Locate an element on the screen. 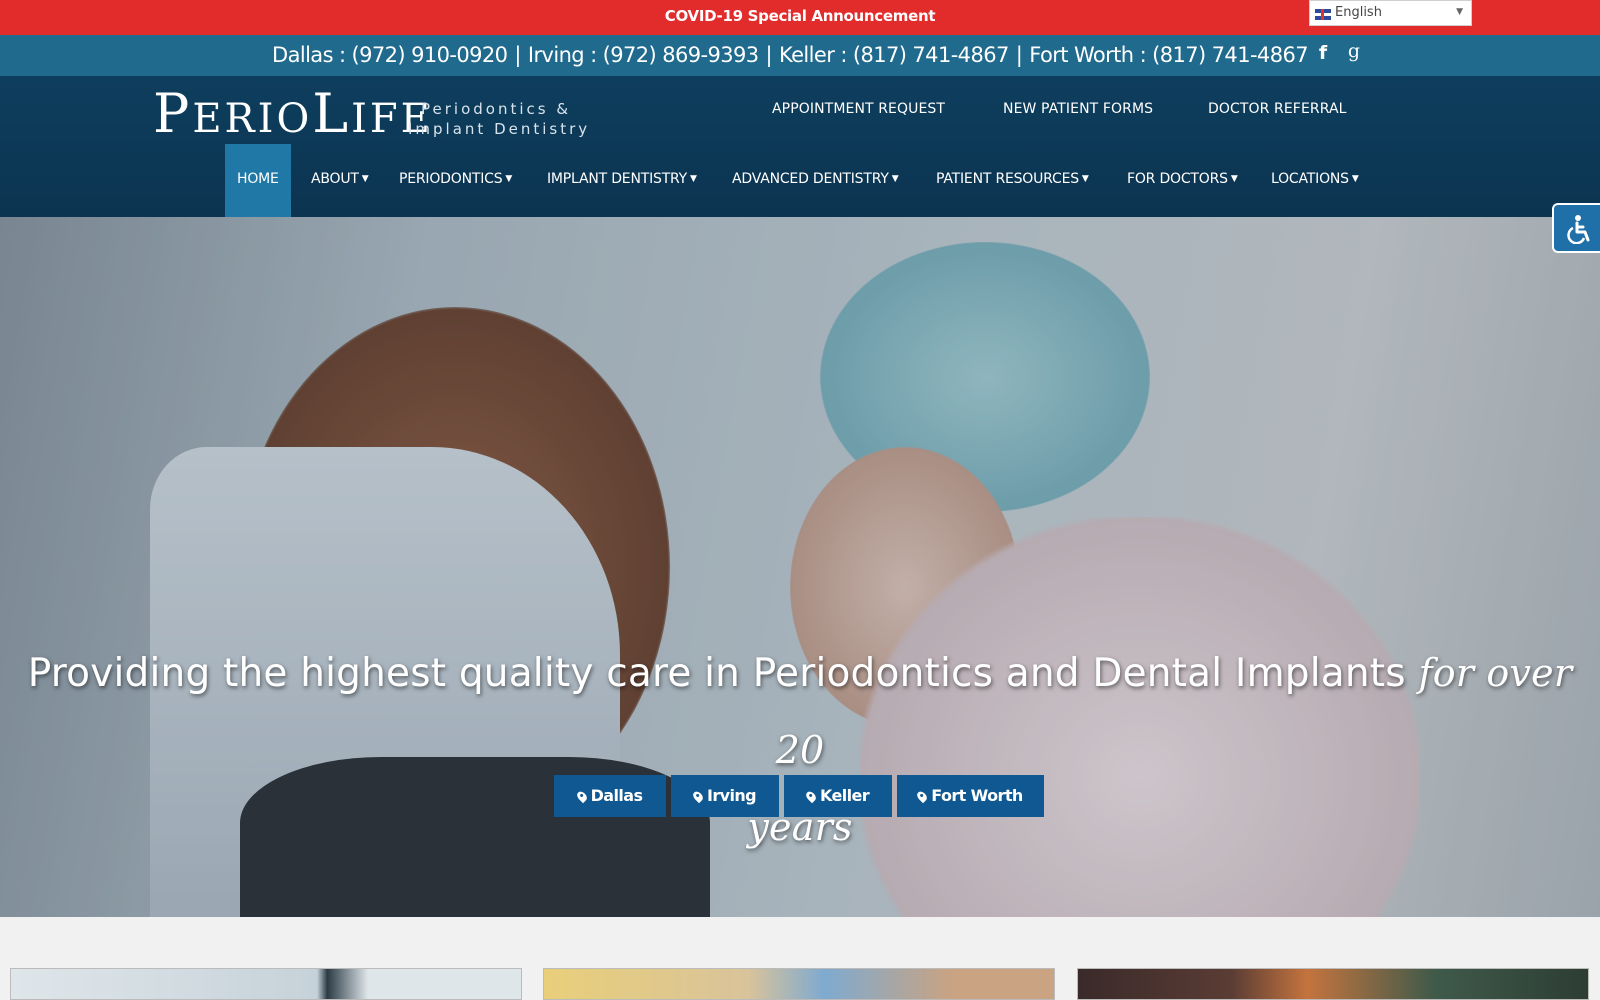  phone-dallas: Dallas : (972) 910-0920 is located at coordinates (390, 55).